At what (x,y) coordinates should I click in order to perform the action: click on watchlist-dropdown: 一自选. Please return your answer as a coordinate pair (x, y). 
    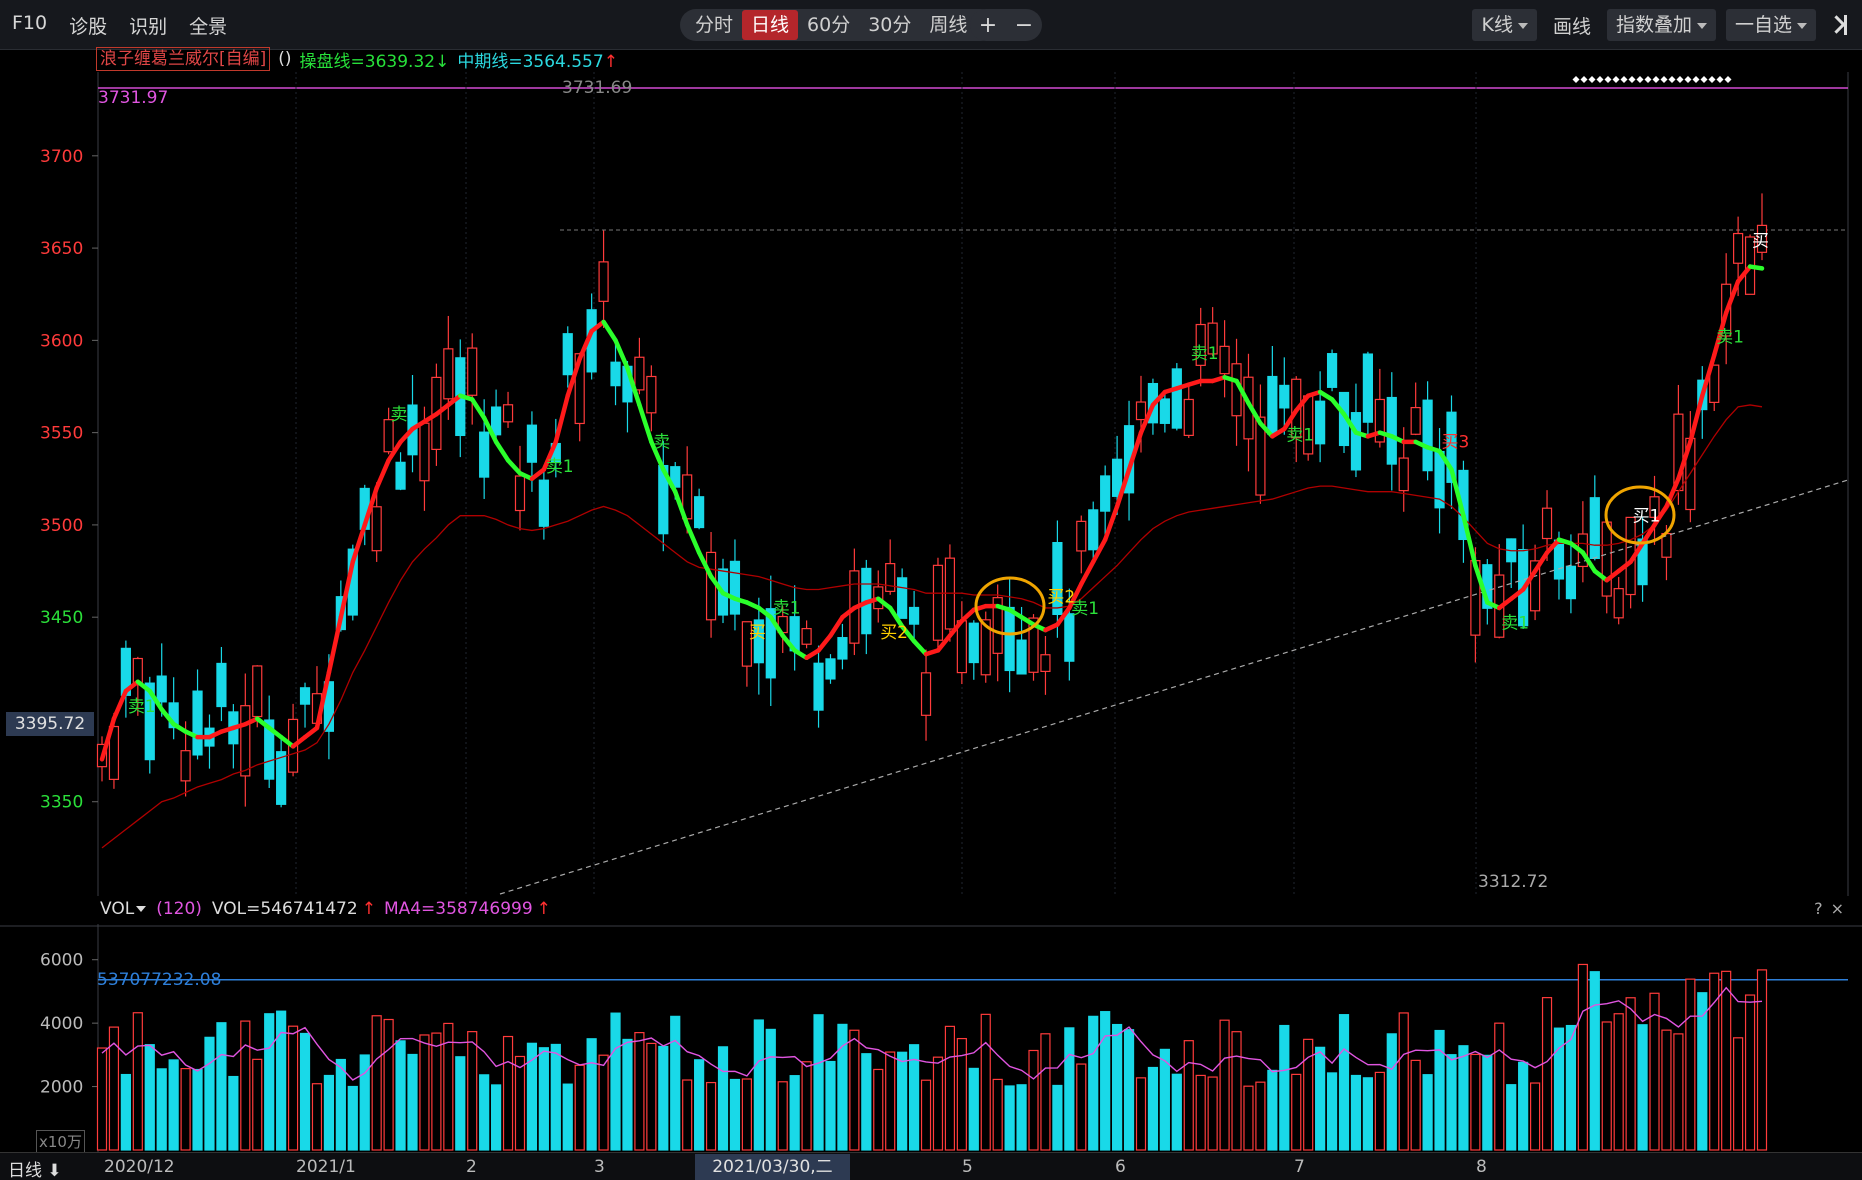
    Looking at the image, I should click on (1770, 25).